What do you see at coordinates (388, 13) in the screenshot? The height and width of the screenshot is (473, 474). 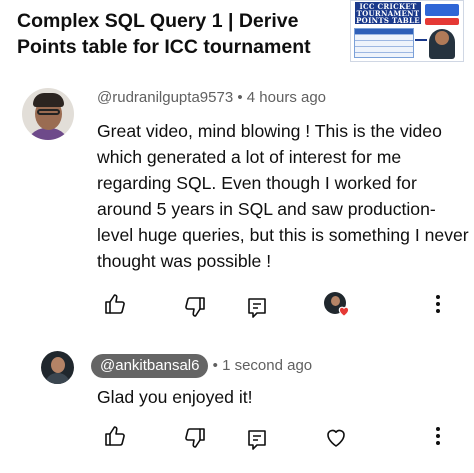 I see `thumbnail-banner: ICC CRICKET TOURNAMENT POINTS TABLE` at bounding box center [388, 13].